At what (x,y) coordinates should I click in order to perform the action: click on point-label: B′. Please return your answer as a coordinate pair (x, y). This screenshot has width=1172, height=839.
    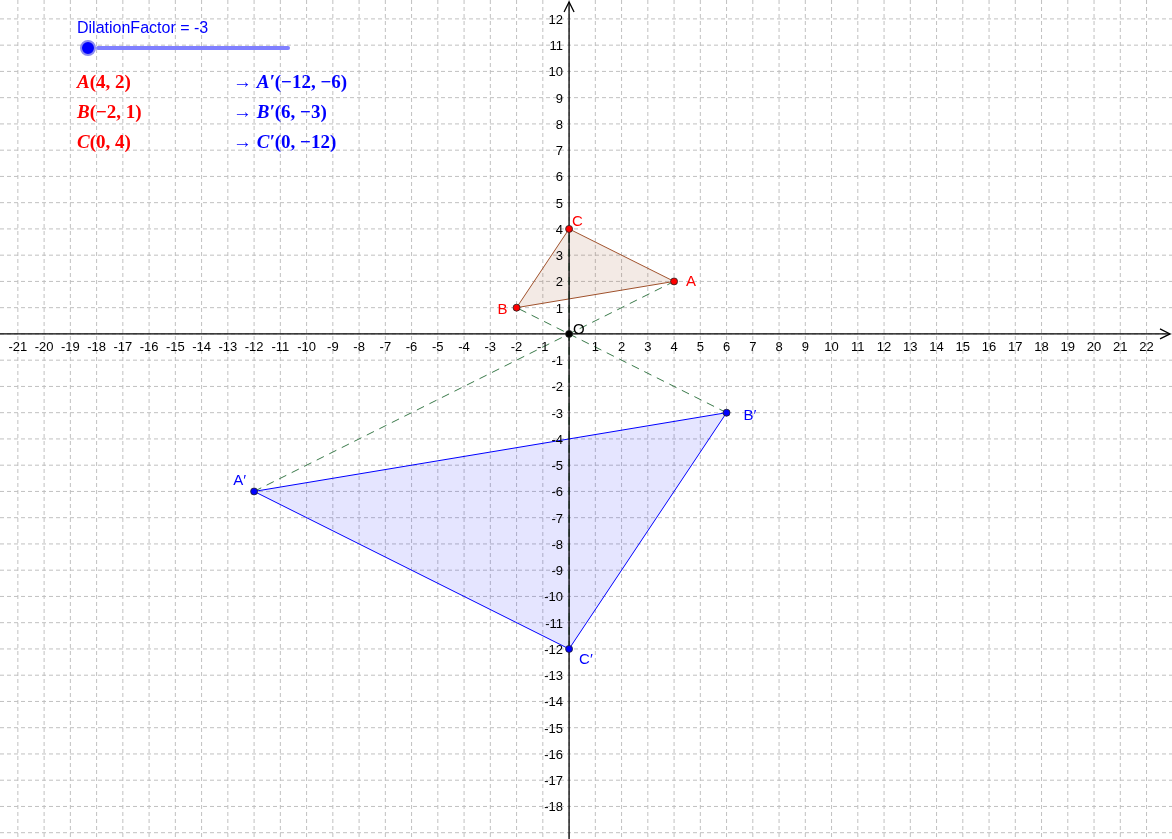
    Looking at the image, I should click on (750, 414).